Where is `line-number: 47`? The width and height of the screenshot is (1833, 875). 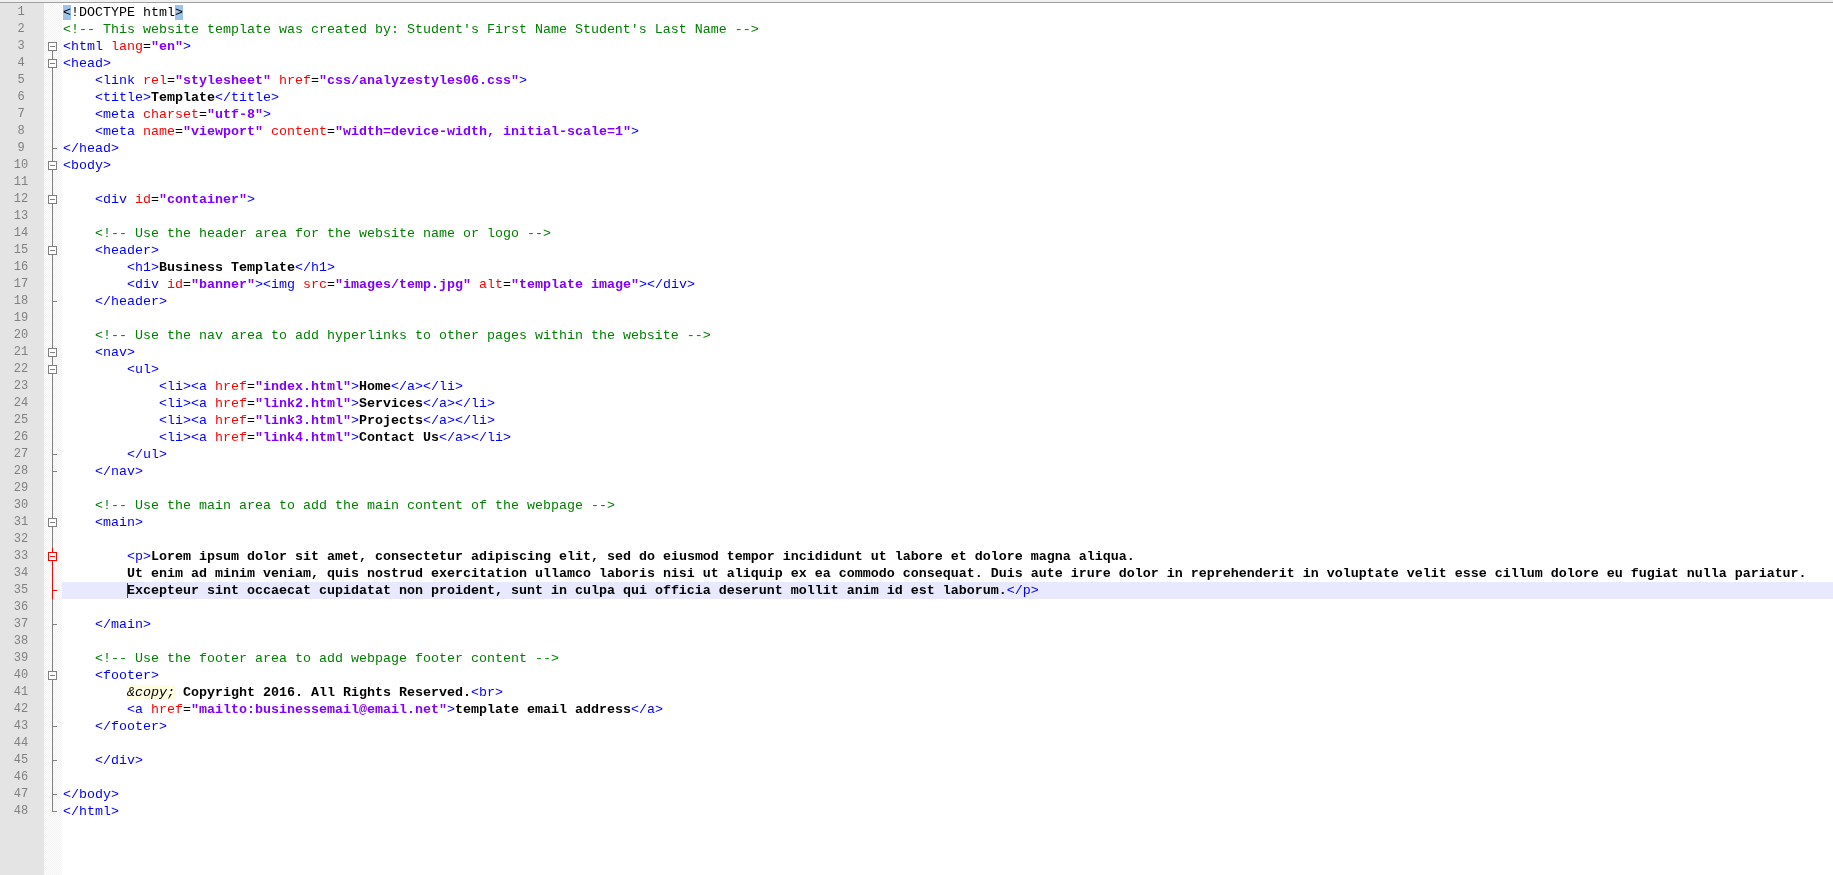
line-number: 47 is located at coordinates (21, 794).